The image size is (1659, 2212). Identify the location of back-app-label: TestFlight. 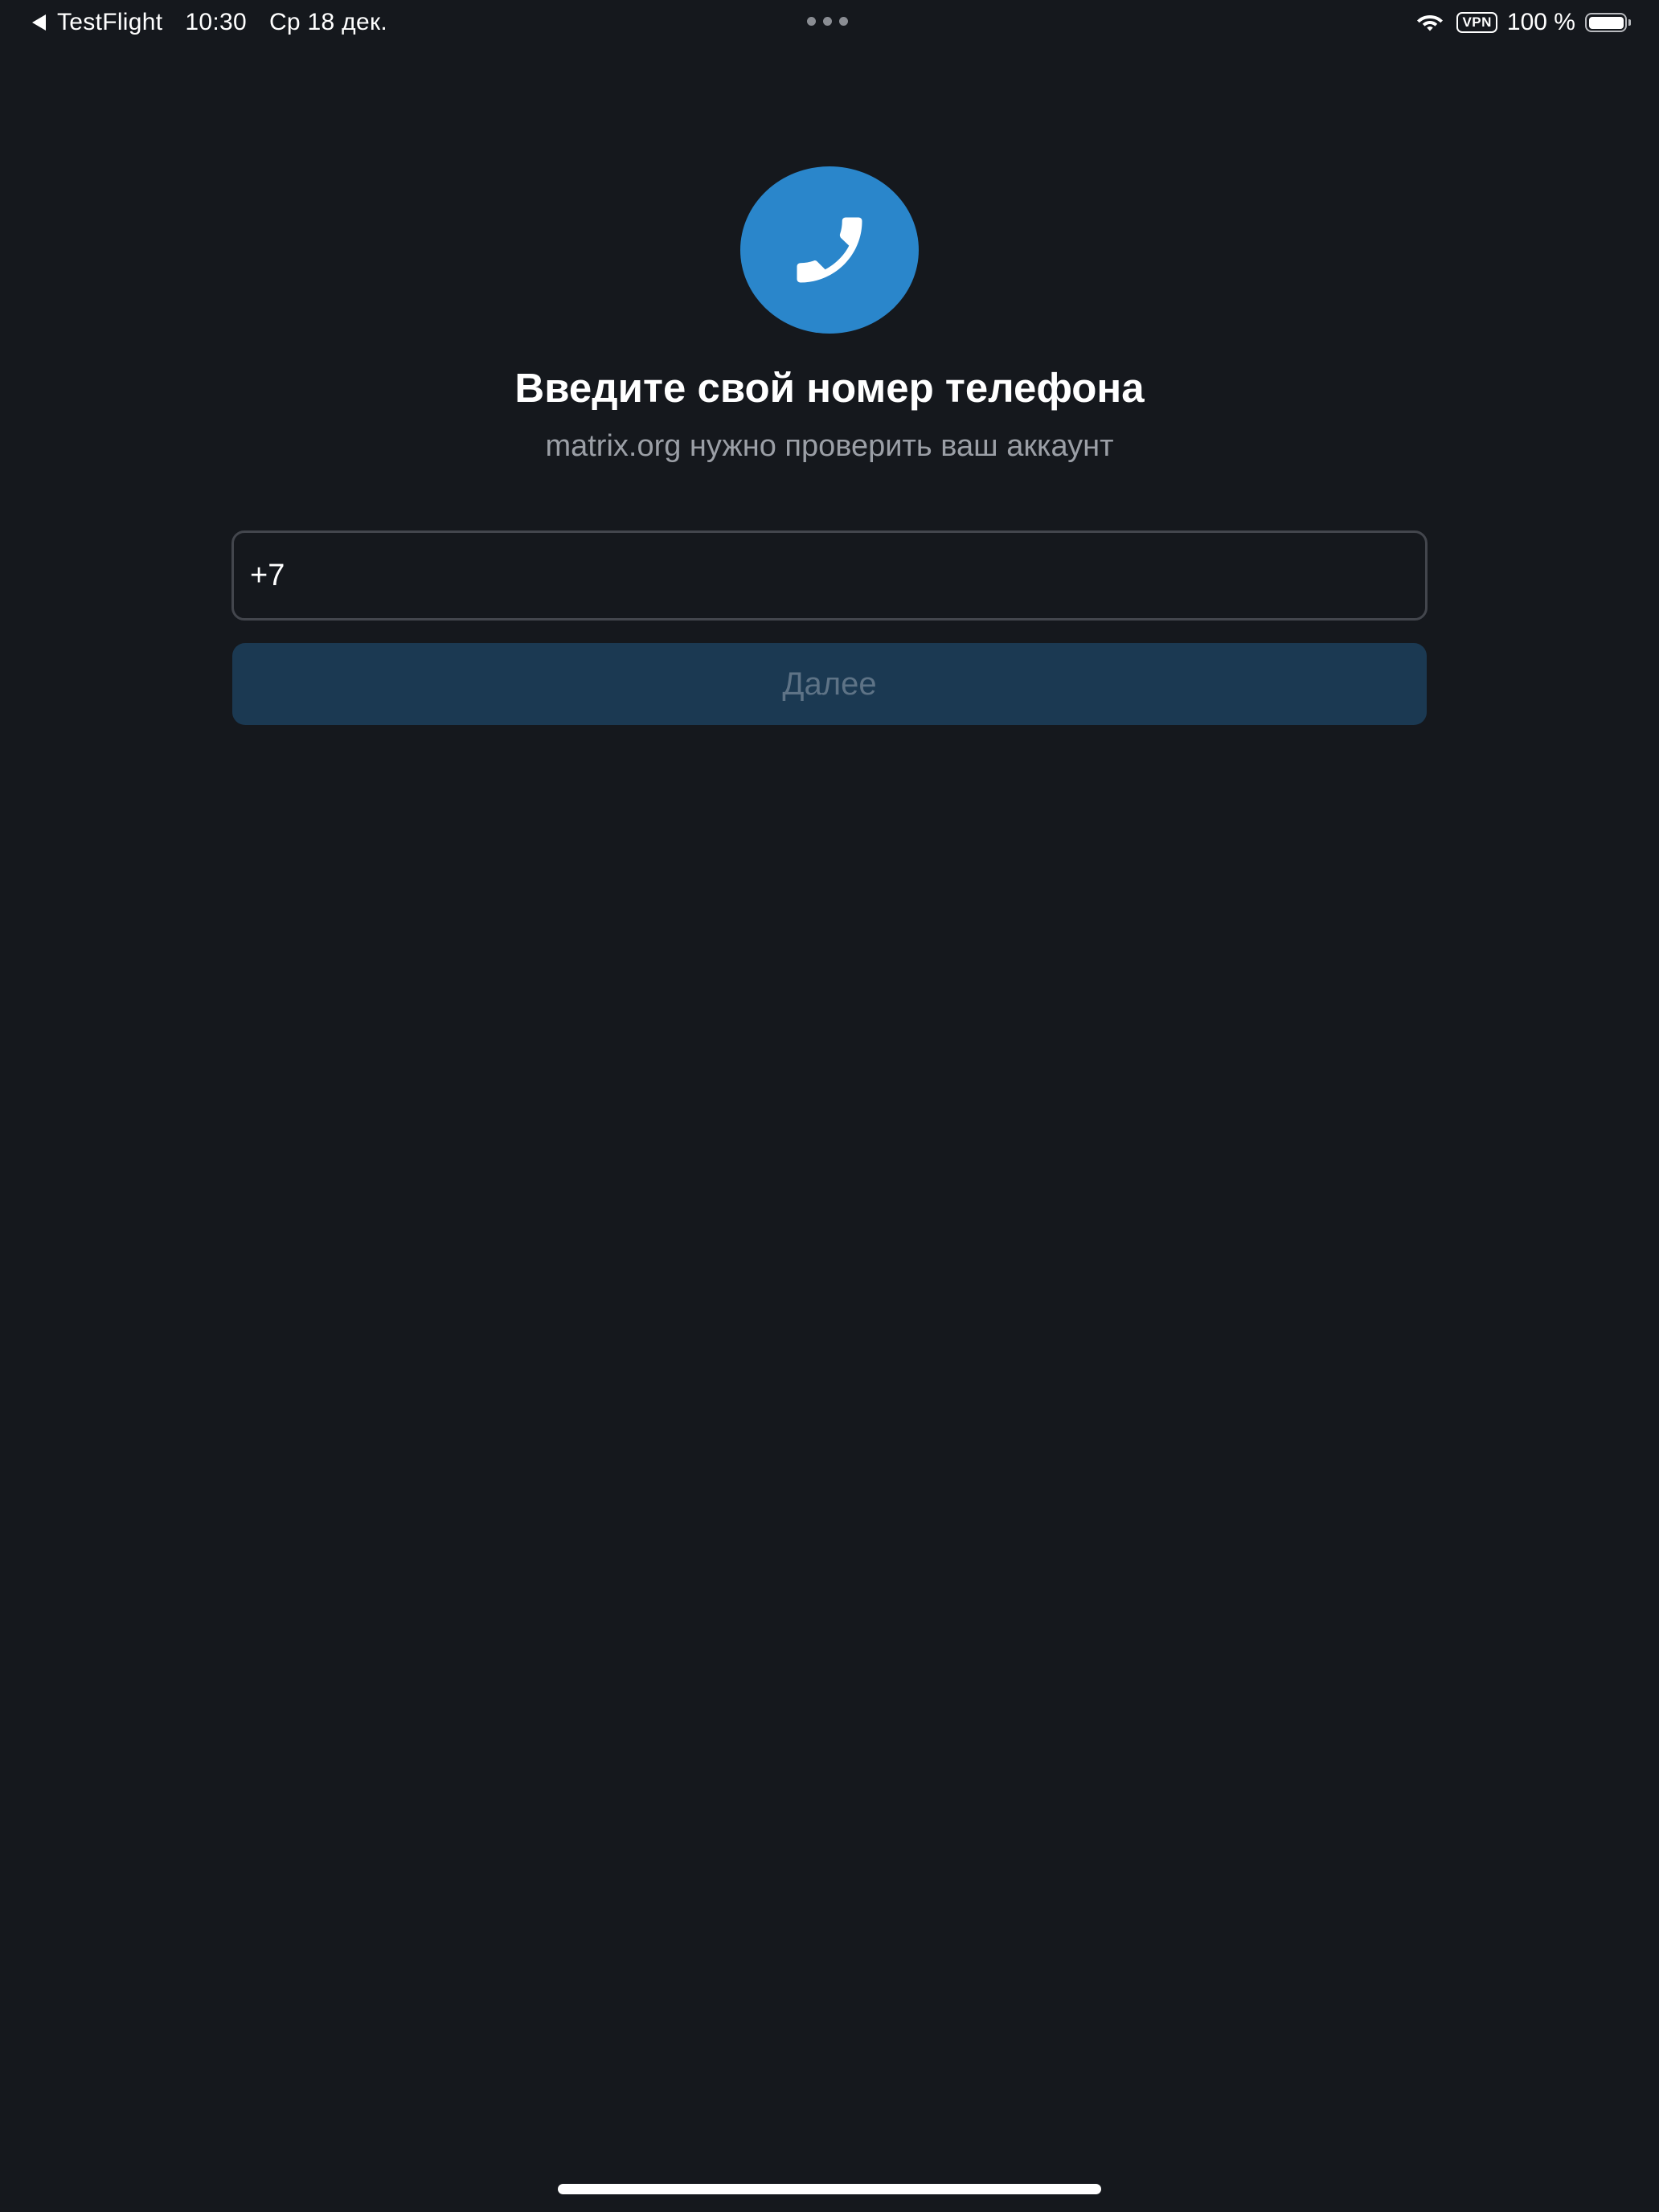
(109, 22).